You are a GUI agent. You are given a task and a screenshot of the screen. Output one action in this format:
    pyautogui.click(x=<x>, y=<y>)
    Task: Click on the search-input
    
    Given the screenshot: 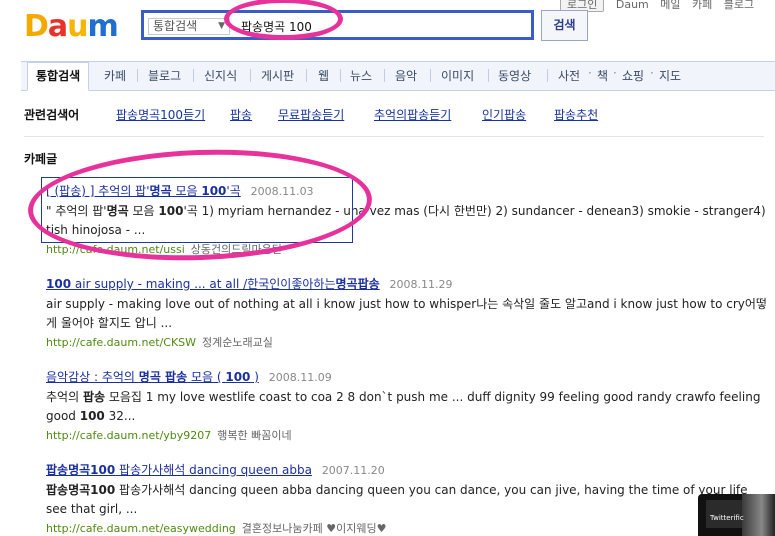 What is the action you would take?
    pyautogui.click(x=381, y=26)
    